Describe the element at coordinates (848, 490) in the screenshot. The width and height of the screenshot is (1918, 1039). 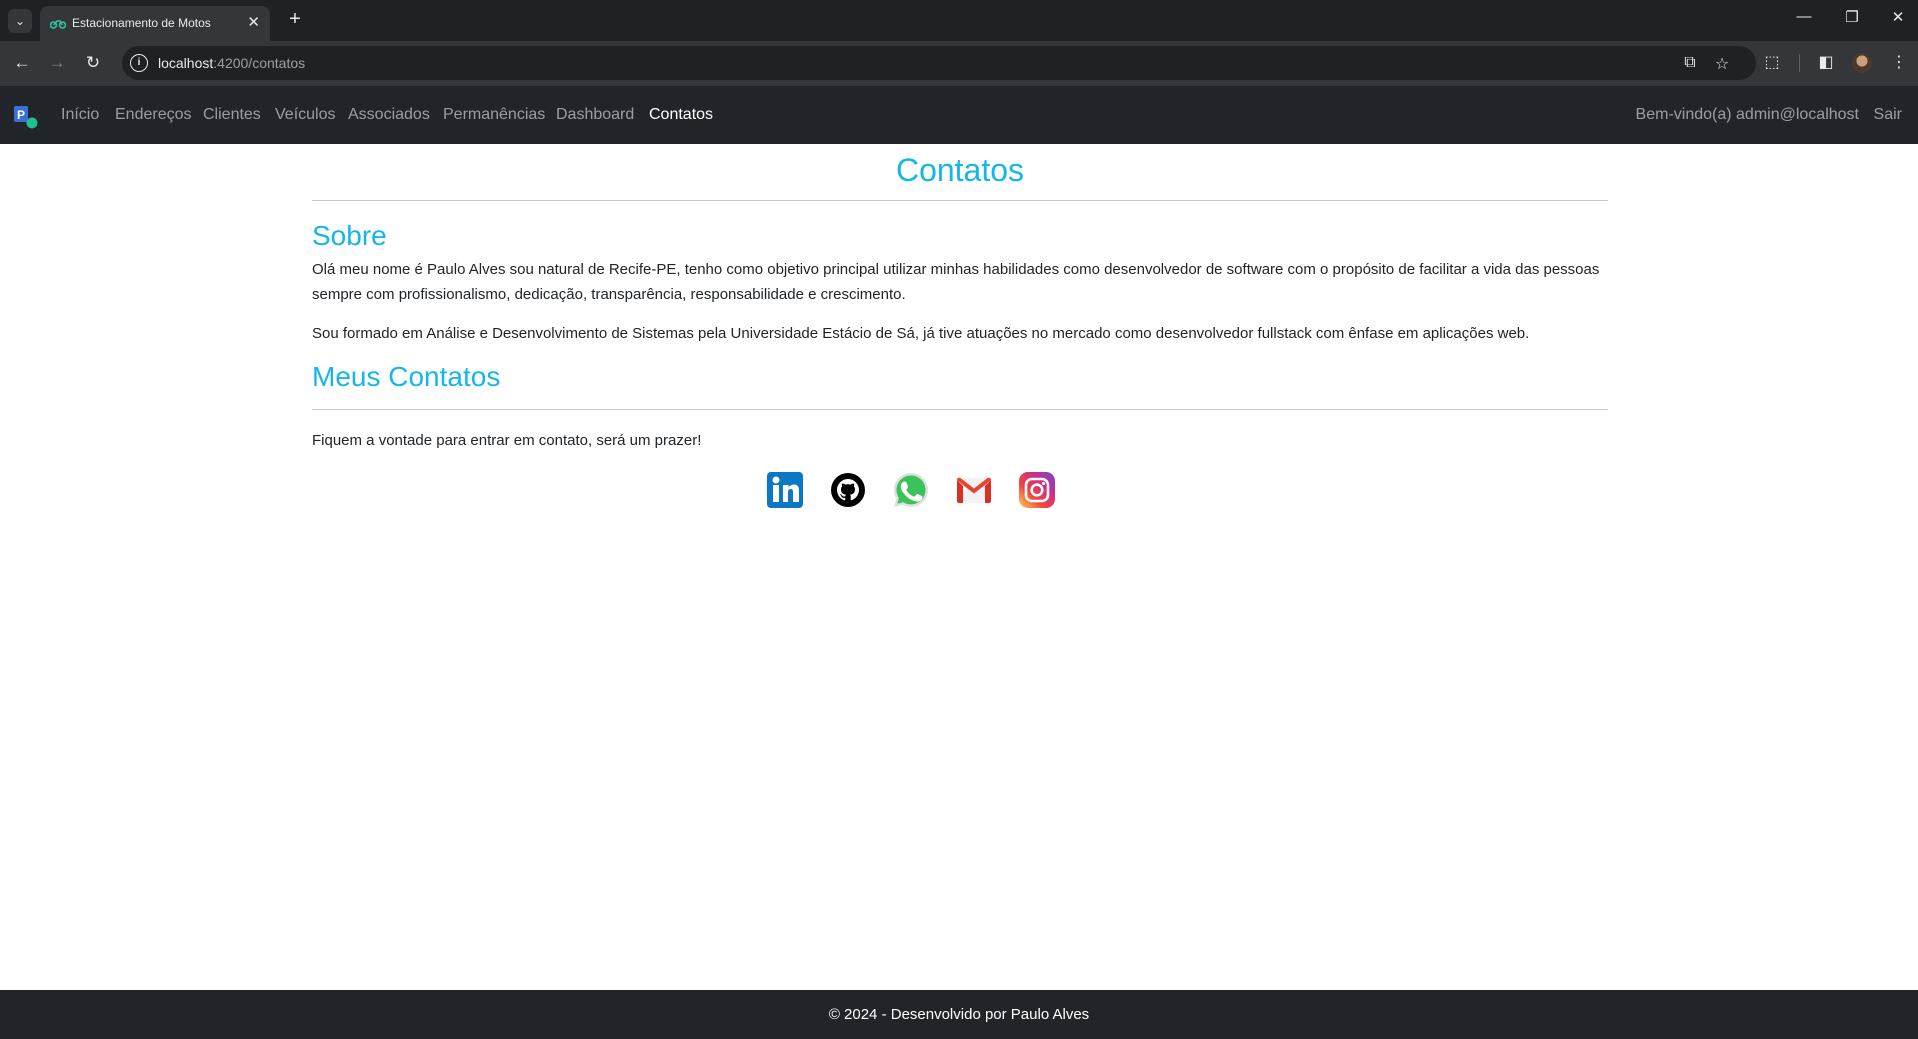
I see `github-icon` at that location.